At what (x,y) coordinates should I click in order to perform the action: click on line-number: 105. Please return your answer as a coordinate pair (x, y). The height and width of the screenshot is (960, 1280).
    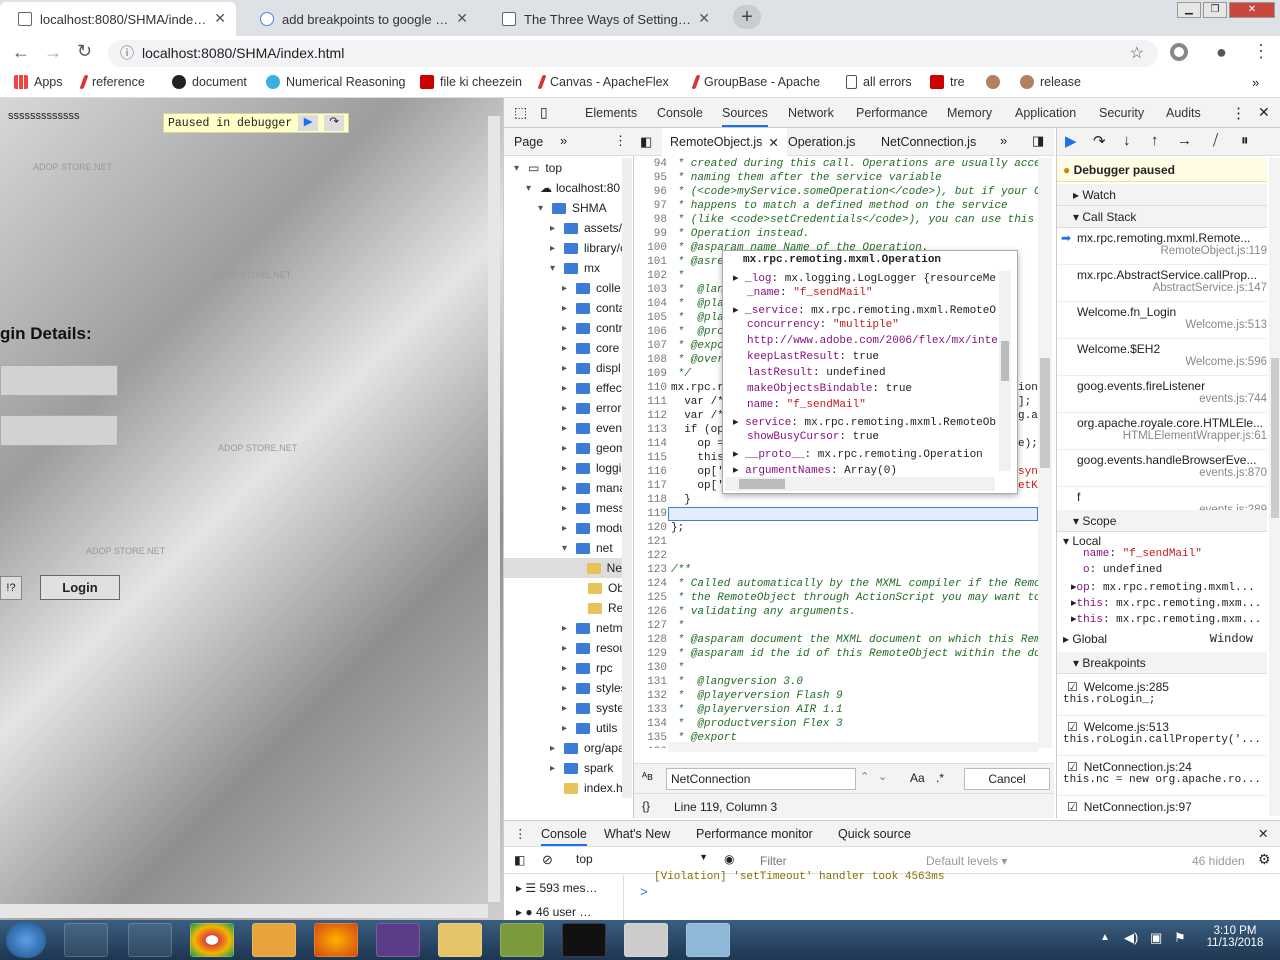
    Looking at the image, I should click on (650, 318).